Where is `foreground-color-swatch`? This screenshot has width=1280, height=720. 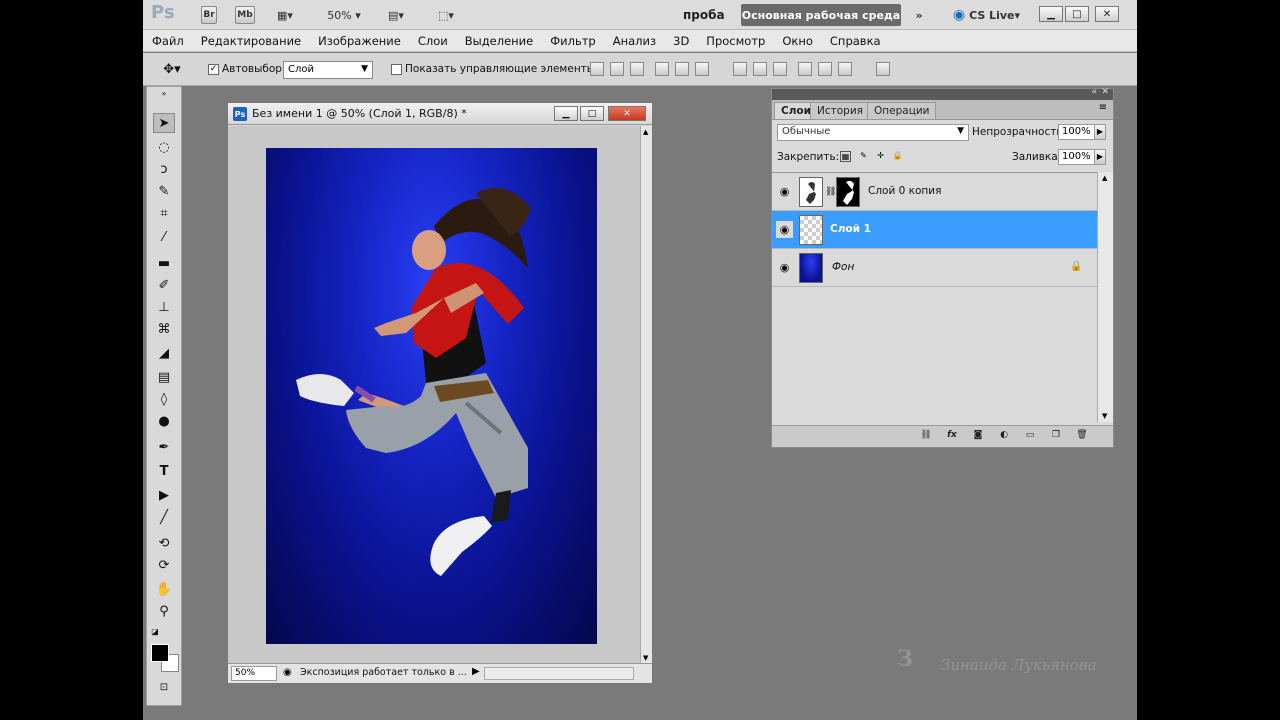
foreground-color-swatch is located at coordinates (160, 653).